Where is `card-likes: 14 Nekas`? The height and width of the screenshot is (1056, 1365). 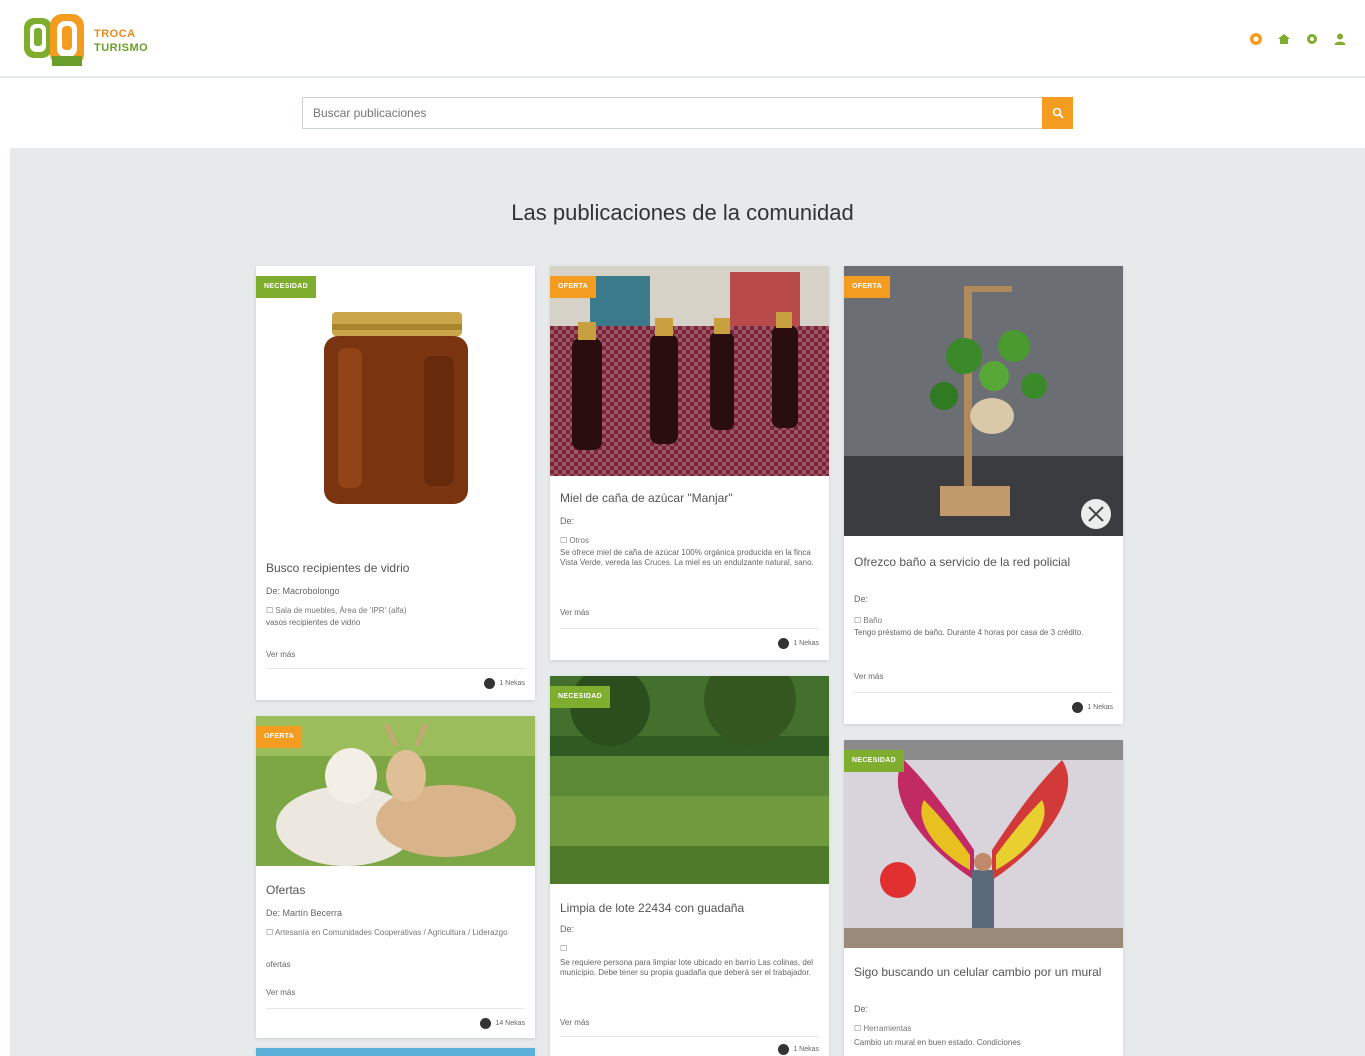 card-likes: 14 Nekas is located at coordinates (502, 1023).